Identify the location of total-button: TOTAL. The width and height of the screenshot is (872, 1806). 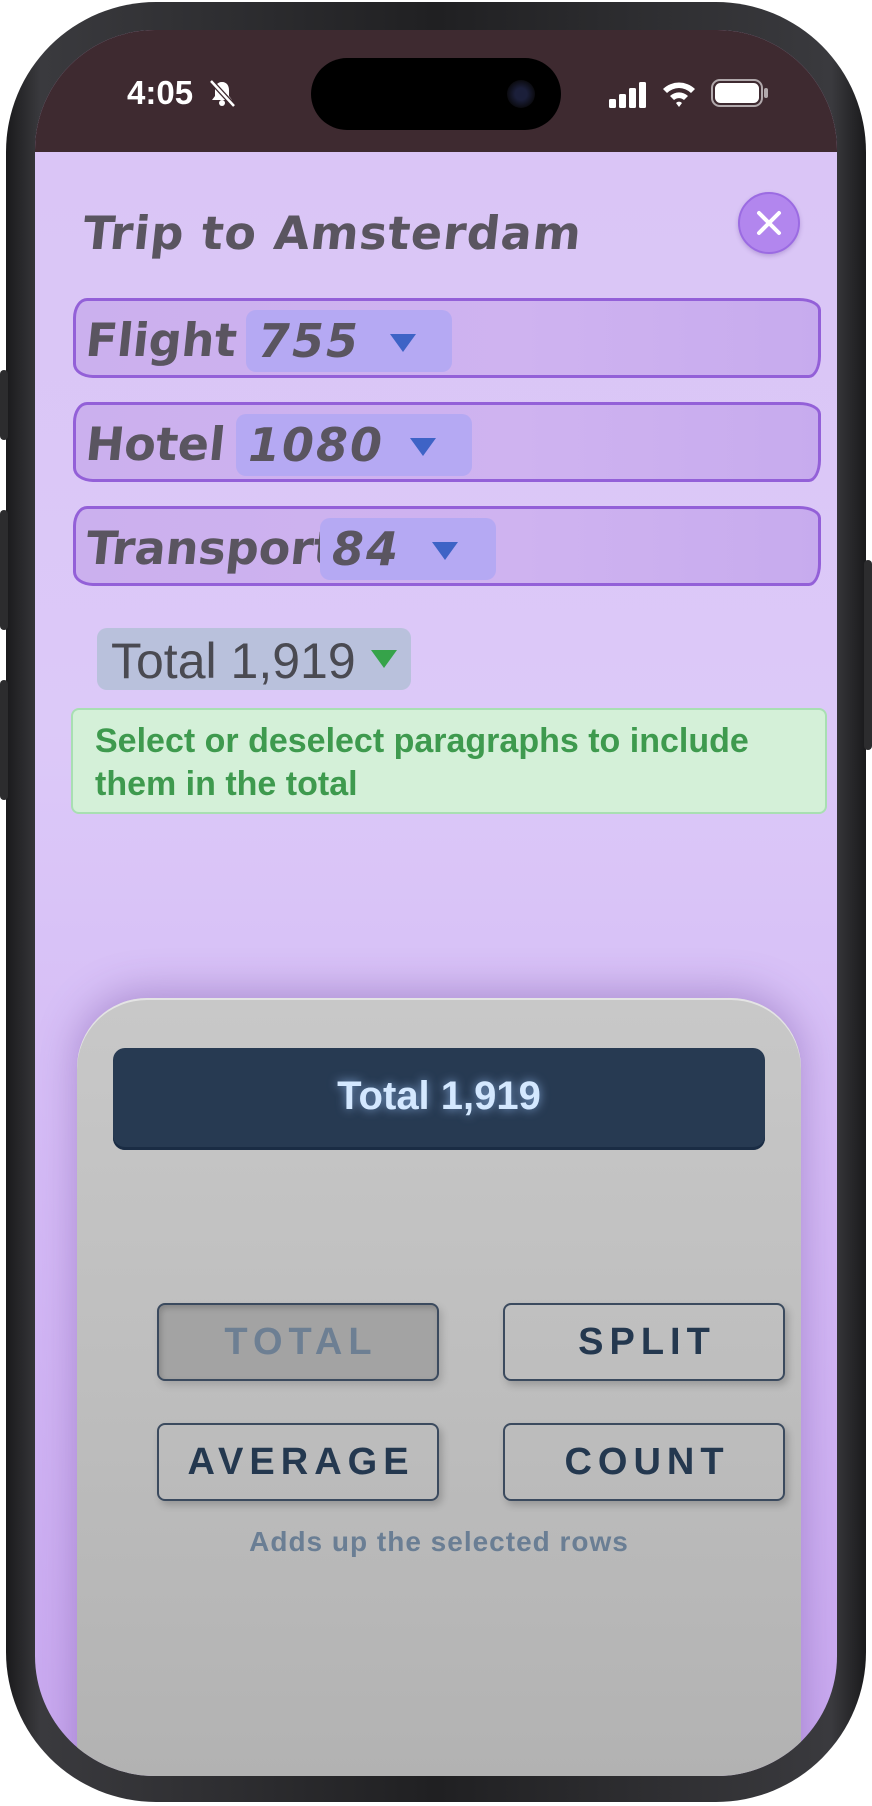
(298, 1342).